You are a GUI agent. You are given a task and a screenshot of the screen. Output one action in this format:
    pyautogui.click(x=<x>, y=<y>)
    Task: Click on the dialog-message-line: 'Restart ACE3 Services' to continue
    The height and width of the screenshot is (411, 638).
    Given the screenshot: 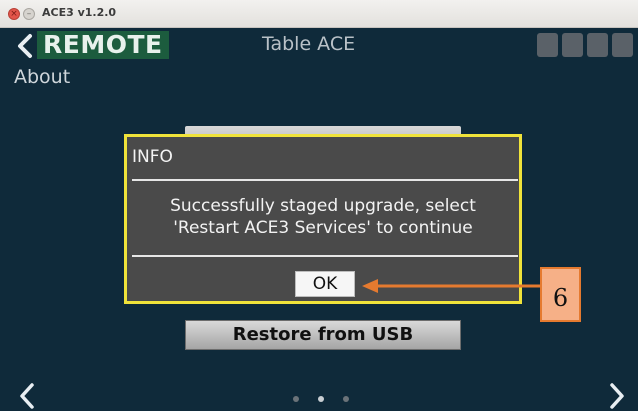 What is the action you would take?
    pyautogui.click(x=323, y=228)
    